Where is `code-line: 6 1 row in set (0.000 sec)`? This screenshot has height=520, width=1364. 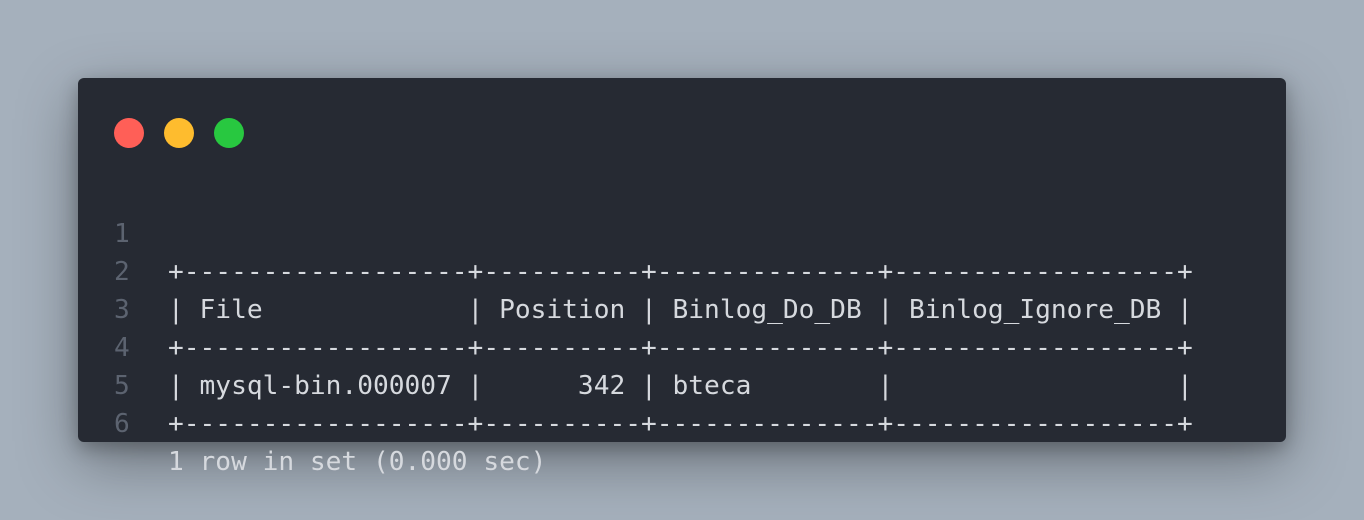 code-line: 6 1 row in set (0.000 sec) is located at coordinates (312, 422).